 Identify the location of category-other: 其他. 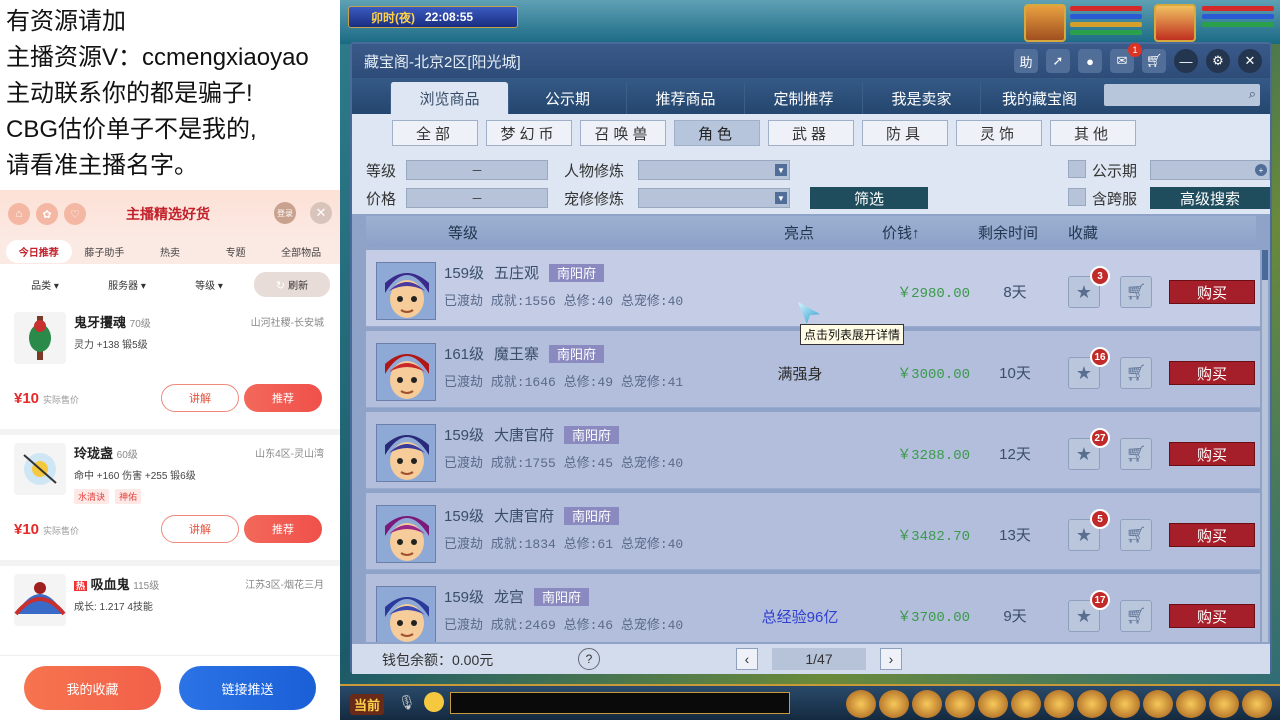
(1093, 133).